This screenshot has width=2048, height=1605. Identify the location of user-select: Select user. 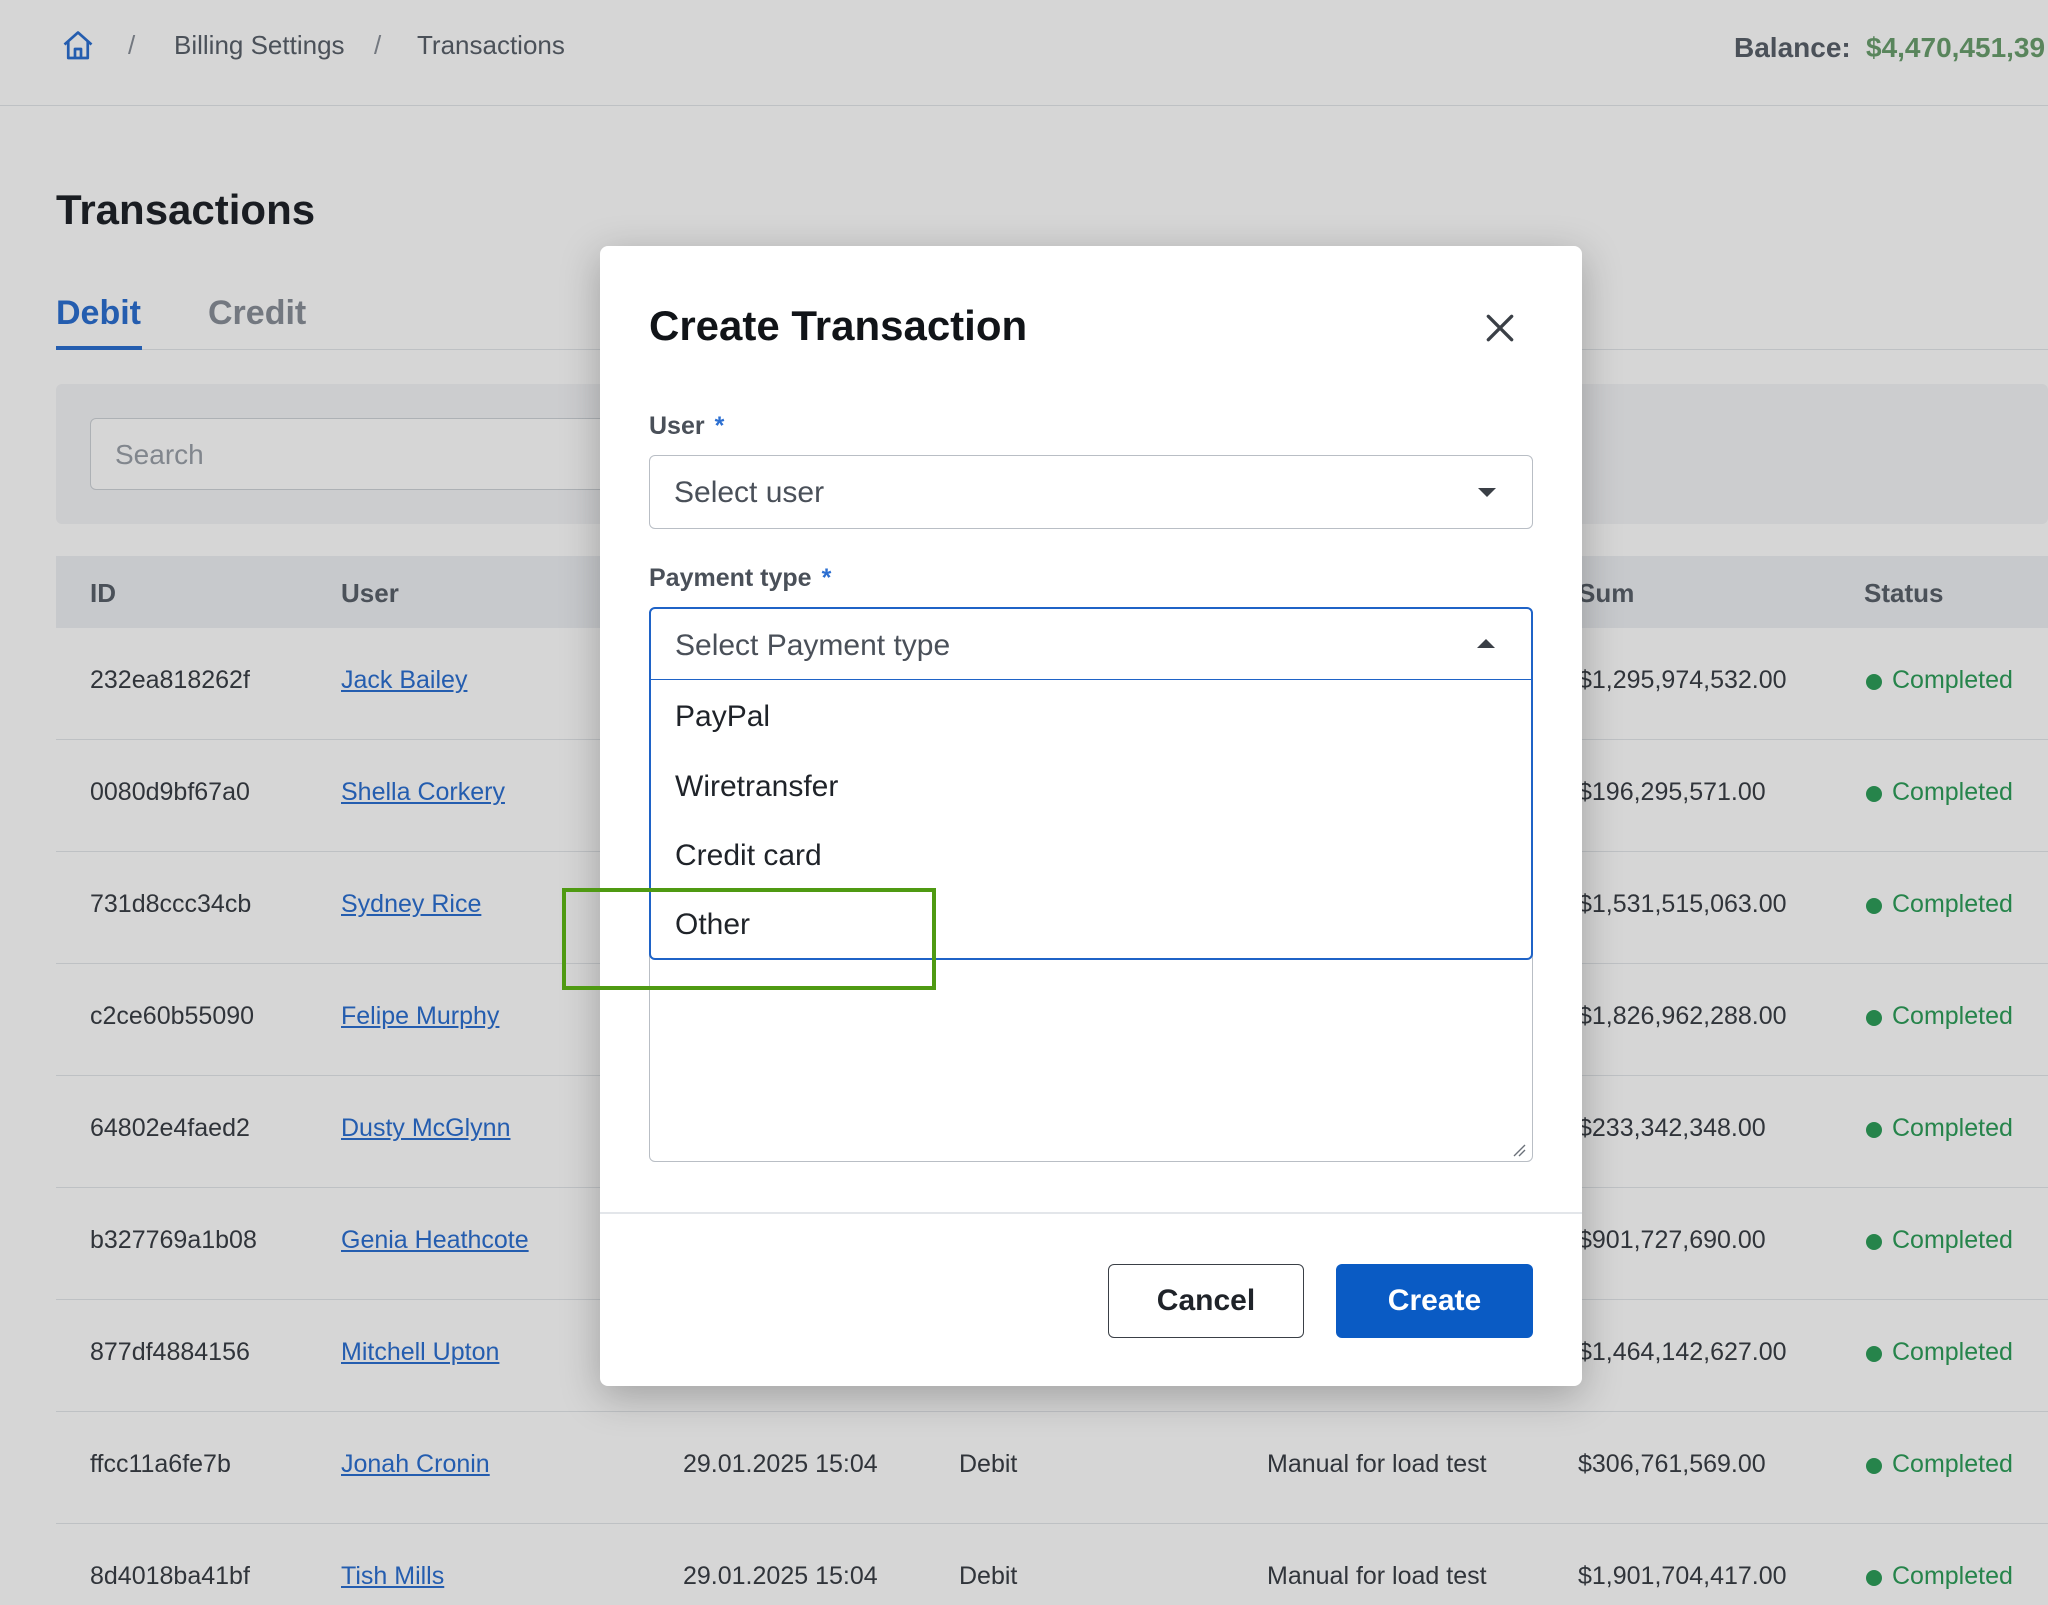
(1091, 492).